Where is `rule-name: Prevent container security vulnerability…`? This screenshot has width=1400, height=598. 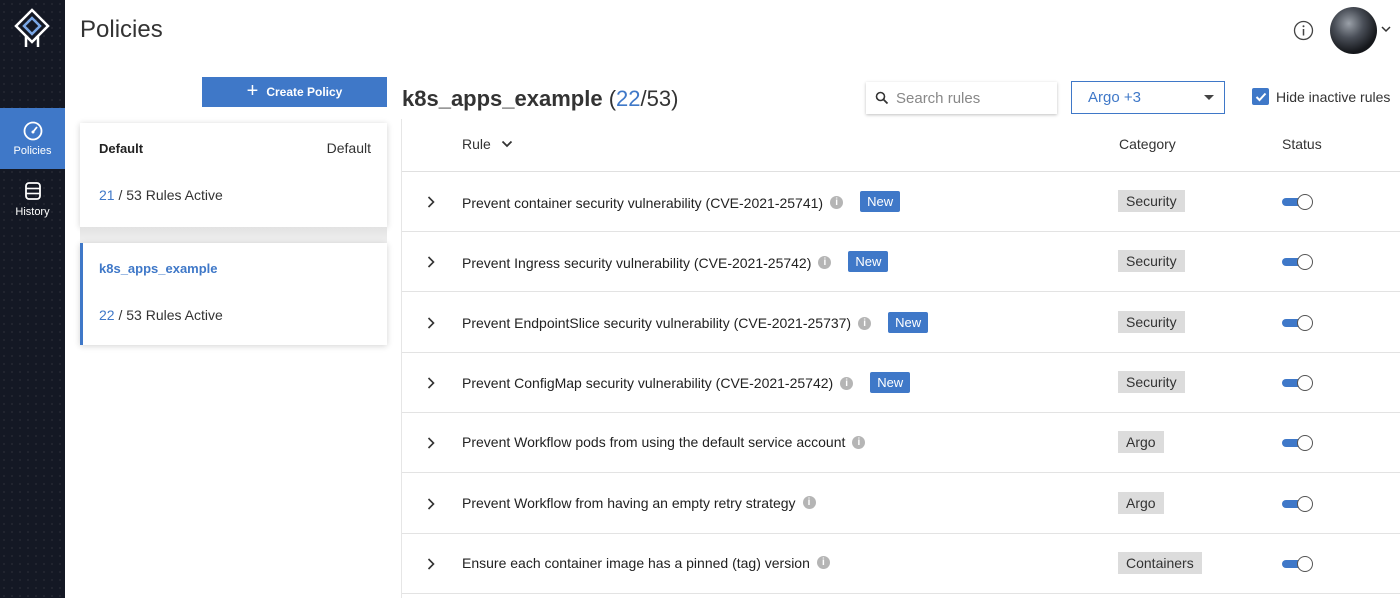 rule-name: Prevent container security vulnerability… is located at coordinates (681, 201).